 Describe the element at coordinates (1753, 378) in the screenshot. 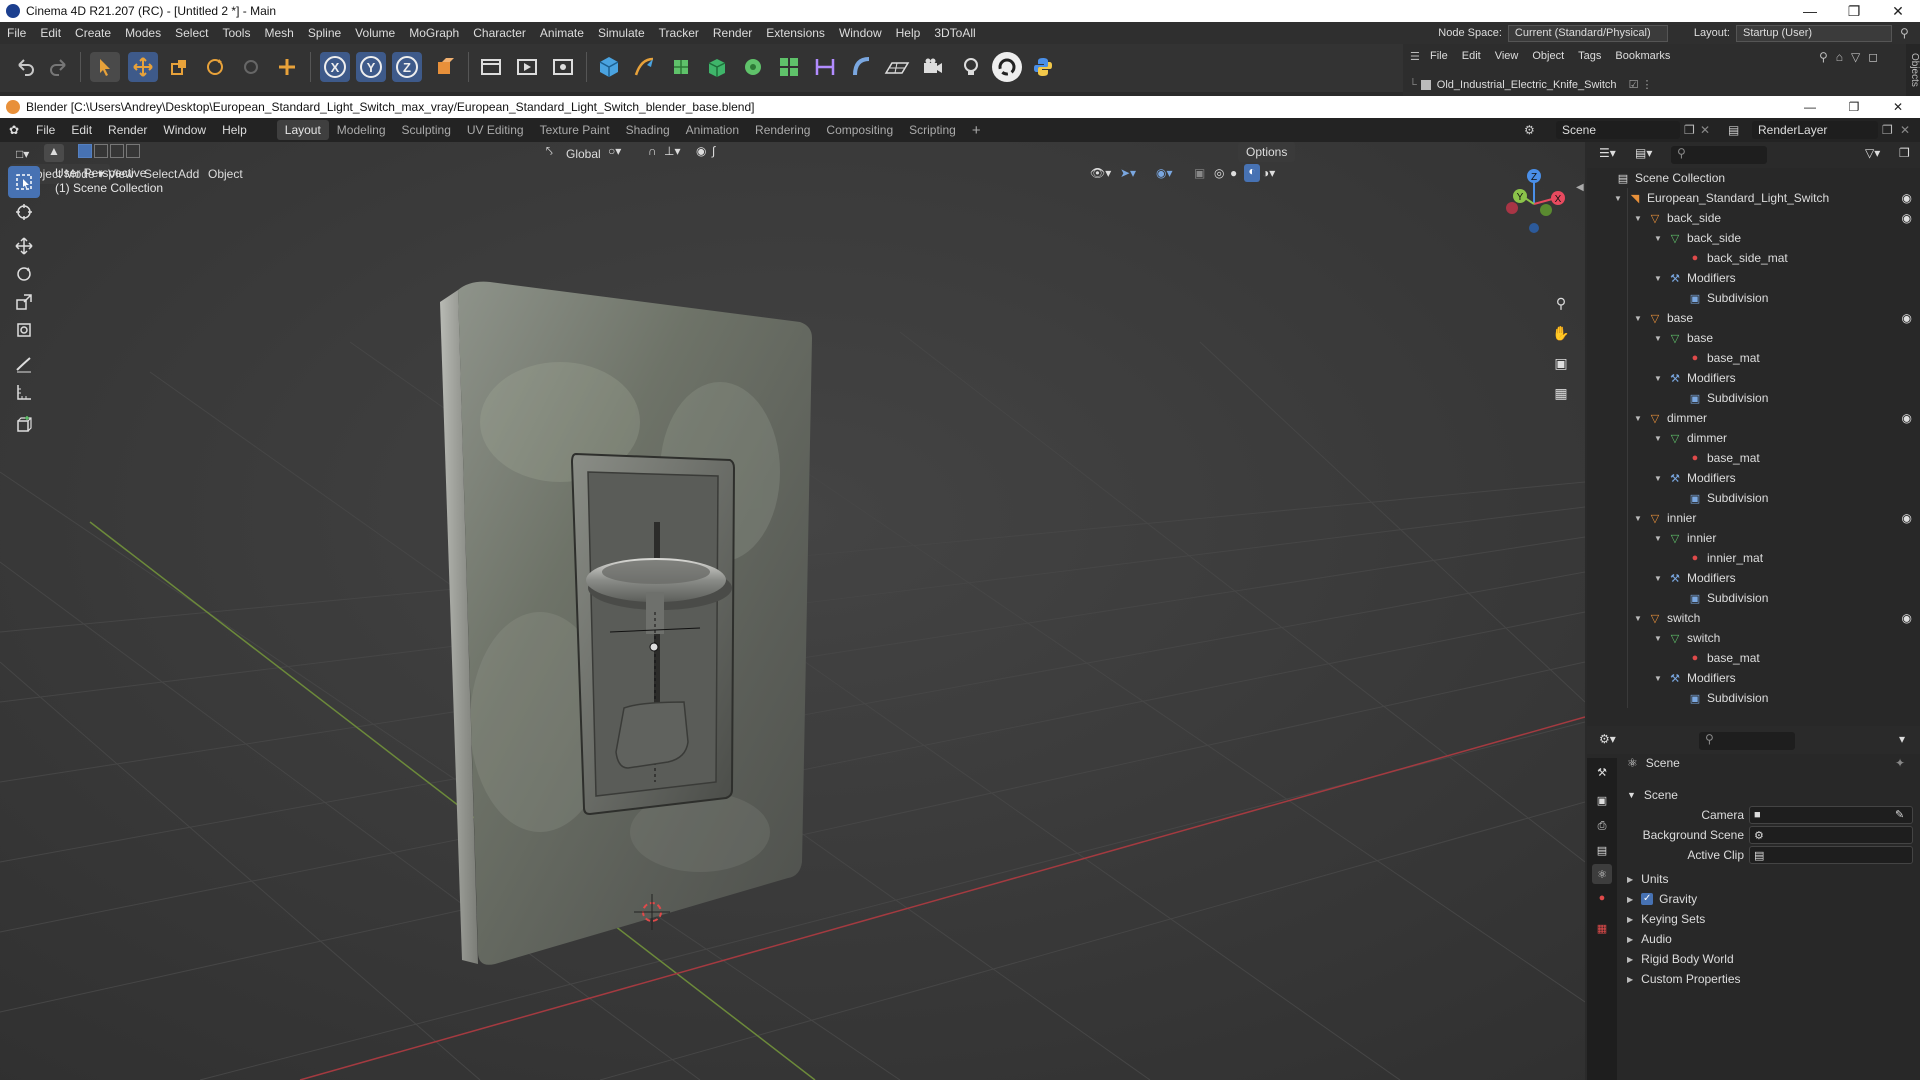

I see `outliner-row: ▼ ⚒ Modifiers` at that location.